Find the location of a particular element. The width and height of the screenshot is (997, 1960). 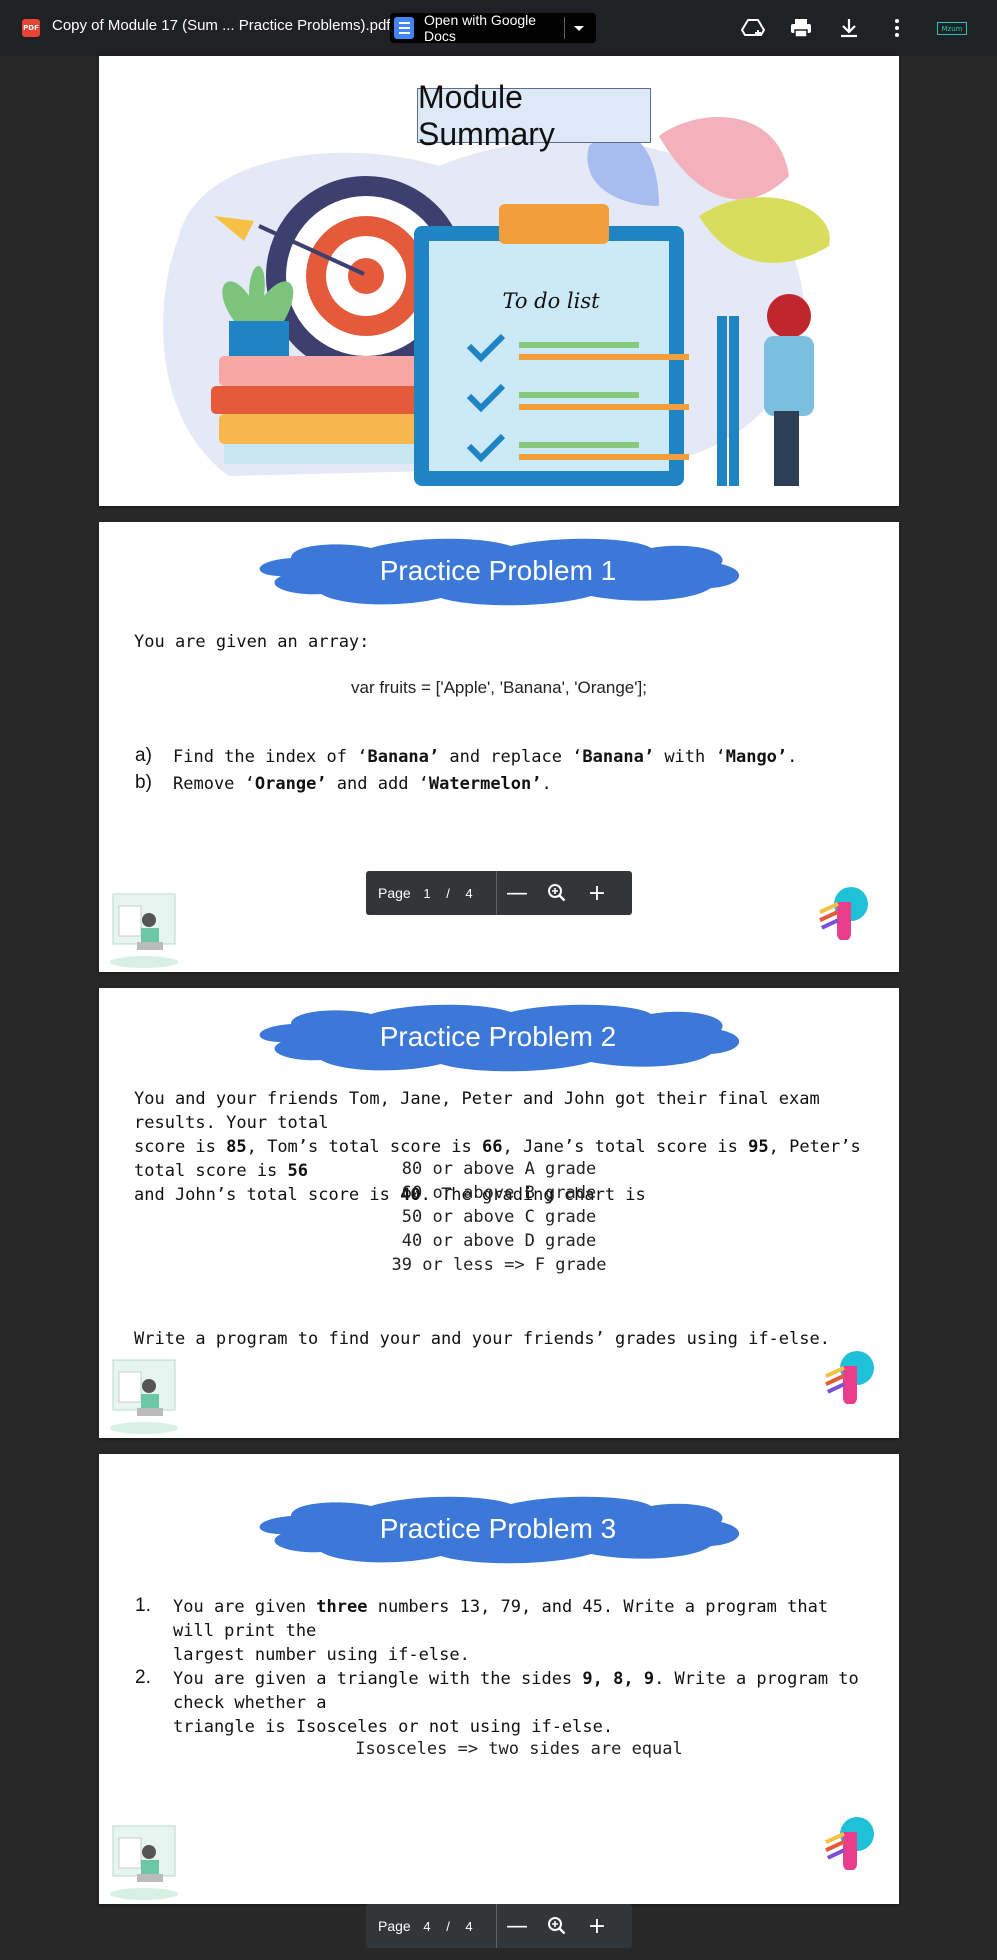

current-page-input: 4 is located at coordinates (427, 1926).